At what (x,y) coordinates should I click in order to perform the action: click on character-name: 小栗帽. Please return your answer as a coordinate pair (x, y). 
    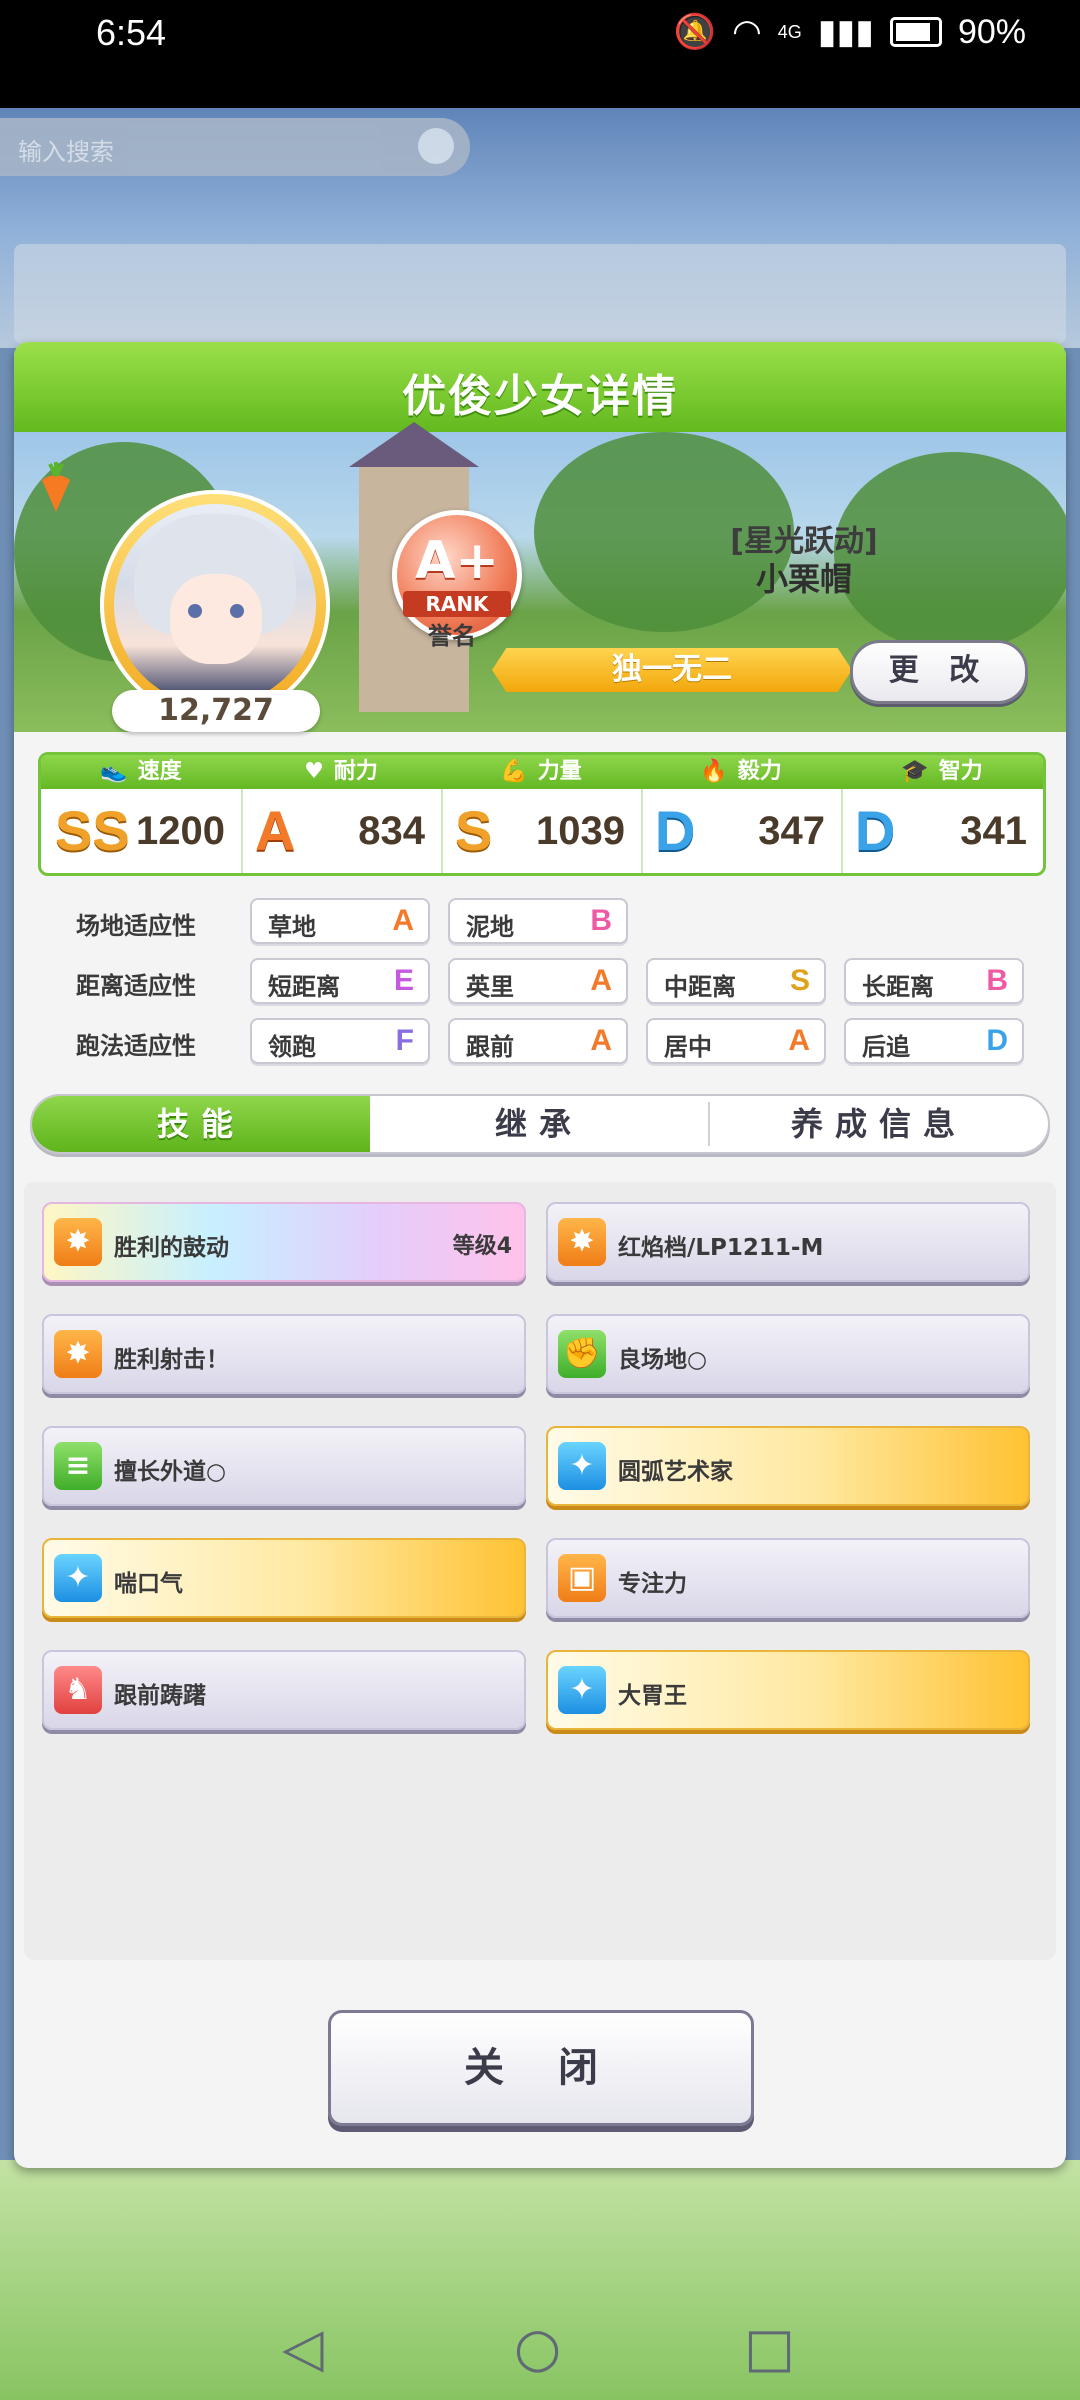
    Looking at the image, I should click on (803, 579).